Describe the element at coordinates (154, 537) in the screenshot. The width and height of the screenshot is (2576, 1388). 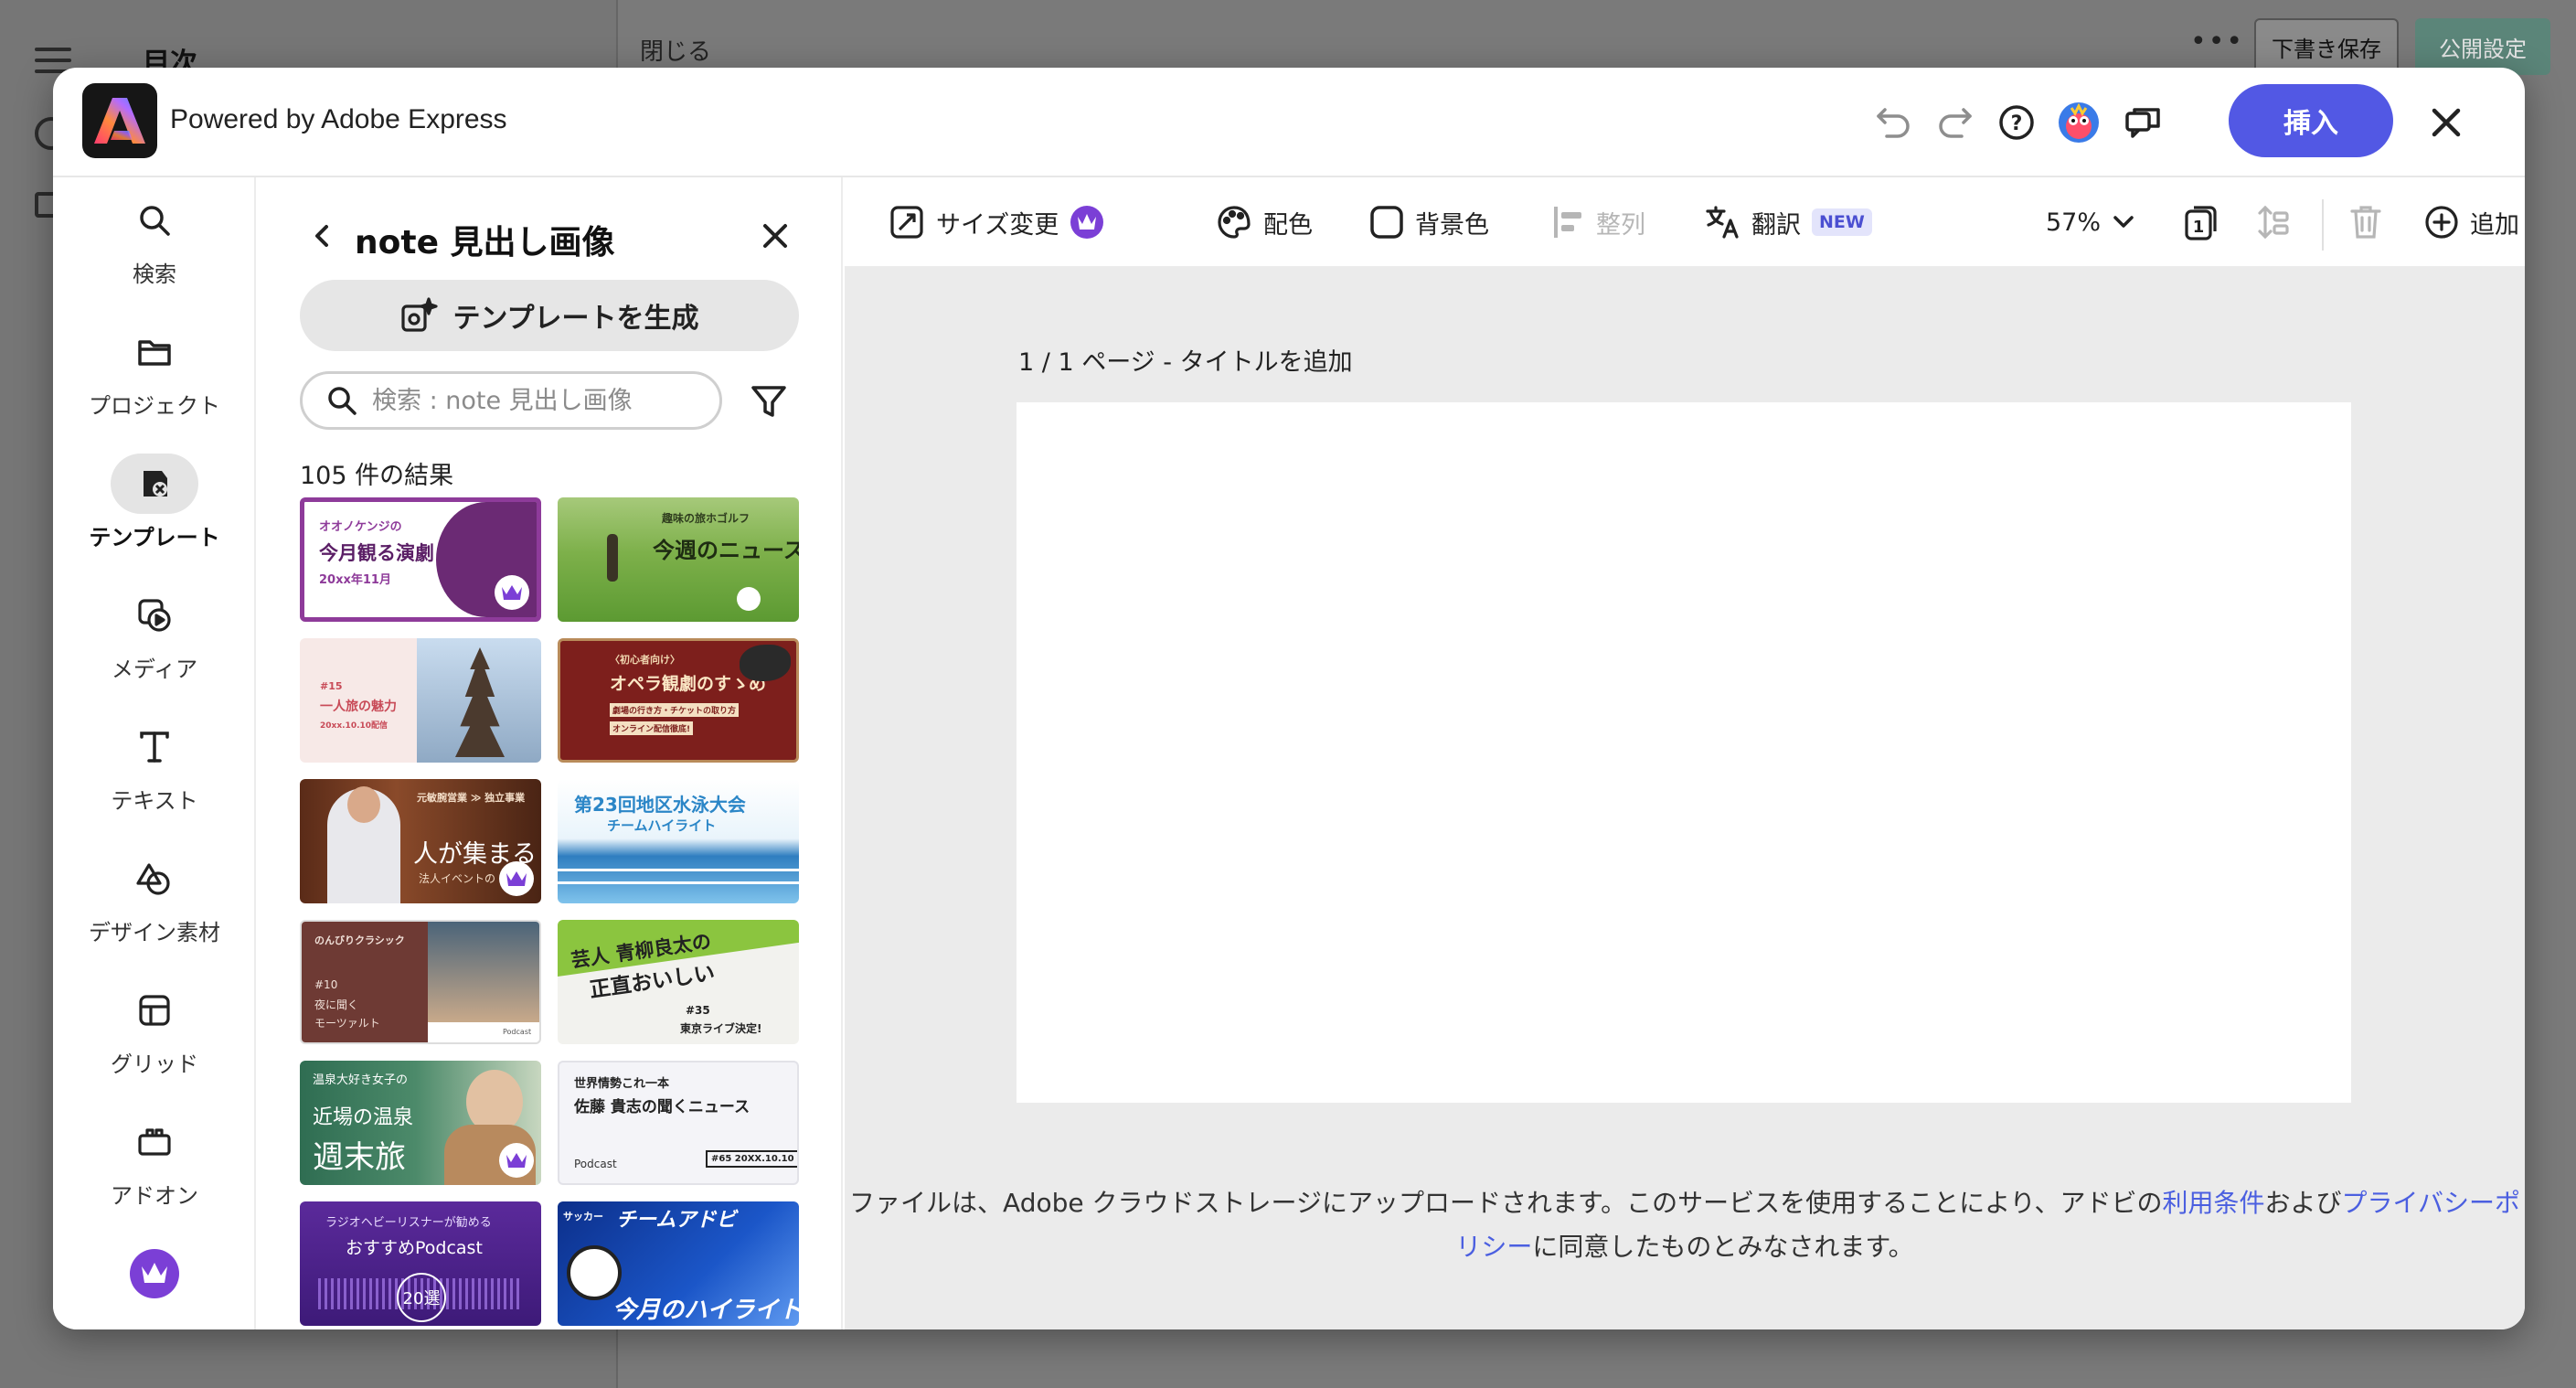
I see `rail-label: テンプレート` at that location.